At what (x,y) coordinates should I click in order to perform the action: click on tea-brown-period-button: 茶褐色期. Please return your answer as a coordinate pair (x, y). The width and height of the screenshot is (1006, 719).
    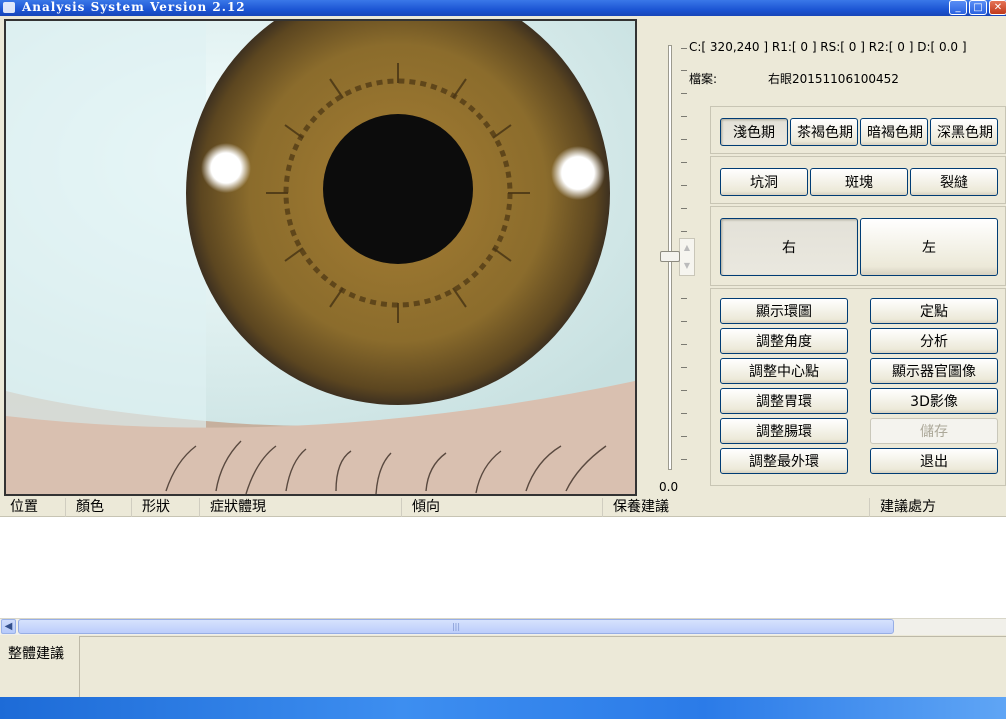
    Looking at the image, I should click on (824, 132).